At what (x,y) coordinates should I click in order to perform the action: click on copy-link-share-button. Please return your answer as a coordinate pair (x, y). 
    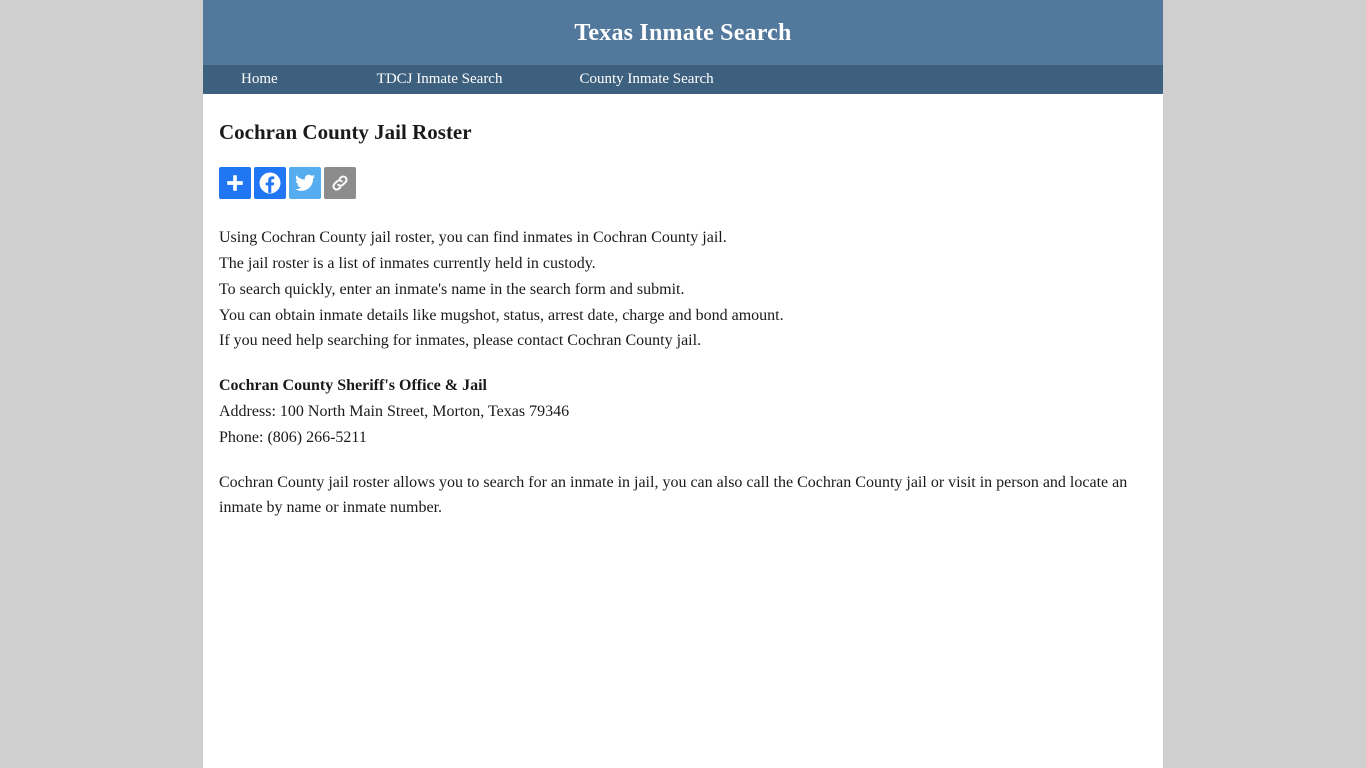
    Looking at the image, I should click on (340, 183).